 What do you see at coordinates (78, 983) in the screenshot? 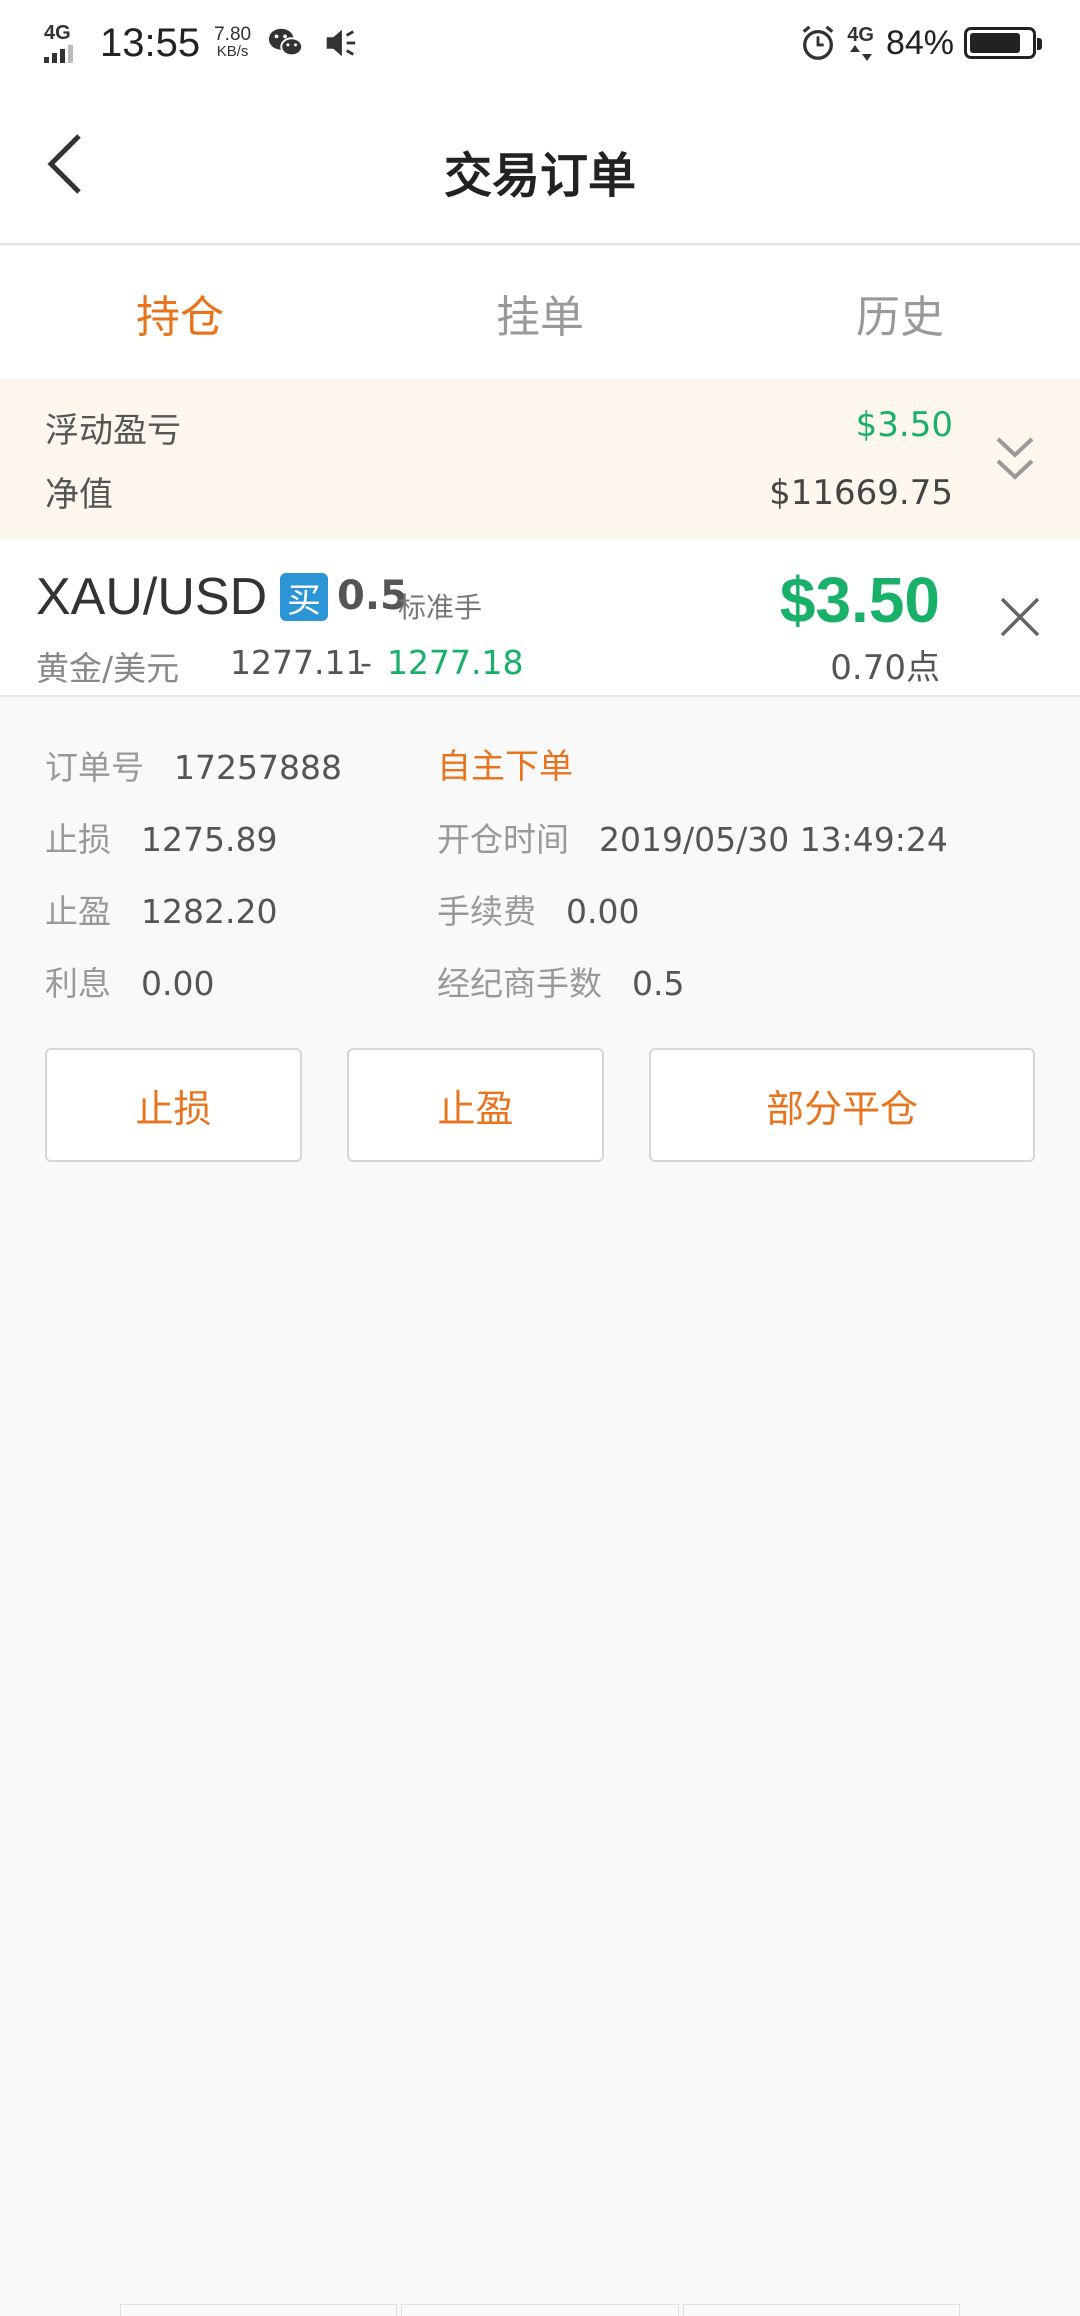
I see `interest-label: 利息` at bounding box center [78, 983].